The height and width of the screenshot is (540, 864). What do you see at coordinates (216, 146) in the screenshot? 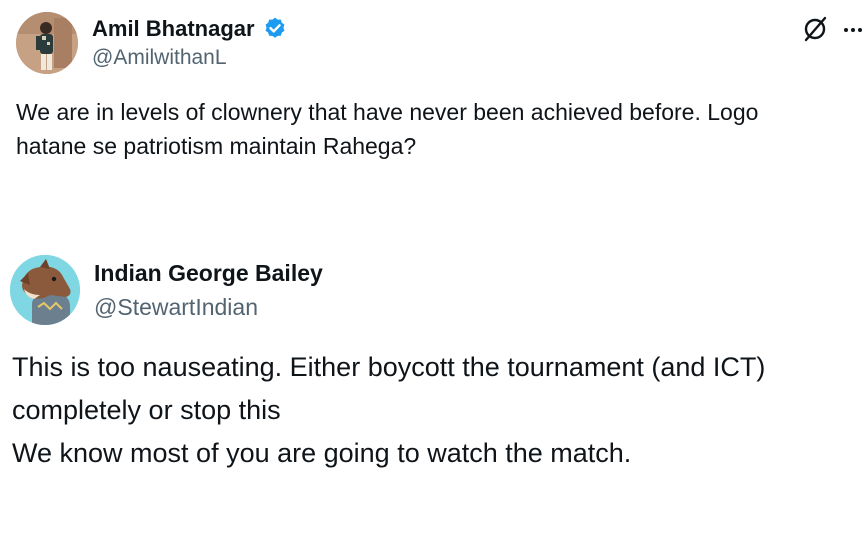
I see `tweet-text-line: hatane se patriotism maintain Rahega?` at bounding box center [216, 146].